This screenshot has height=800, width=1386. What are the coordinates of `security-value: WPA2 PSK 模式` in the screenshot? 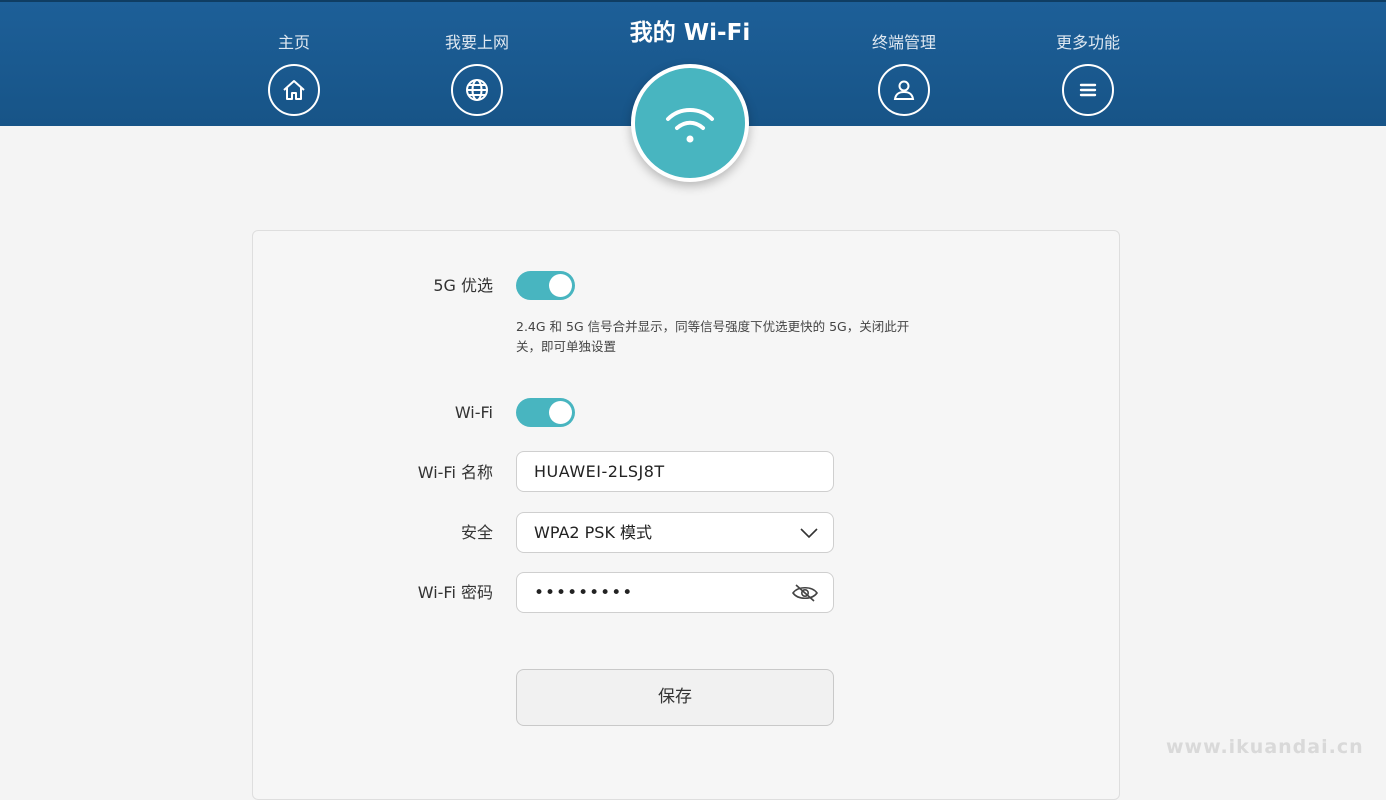 It's located at (593, 532).